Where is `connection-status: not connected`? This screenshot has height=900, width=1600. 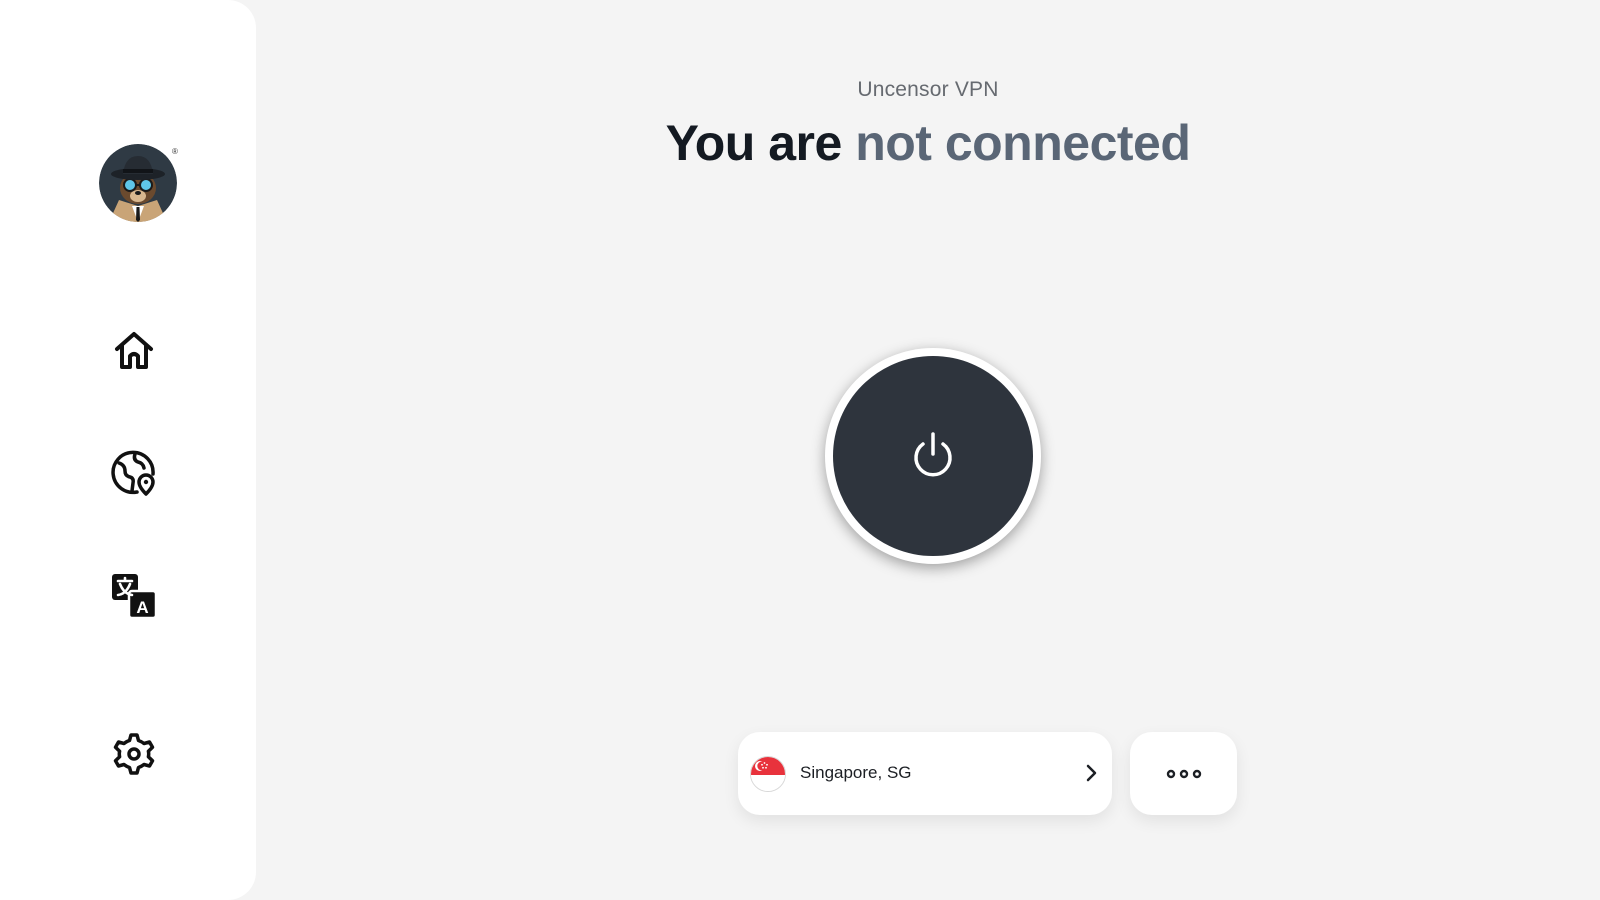 connection-status: not connected is located at coordinates (1023, 143).